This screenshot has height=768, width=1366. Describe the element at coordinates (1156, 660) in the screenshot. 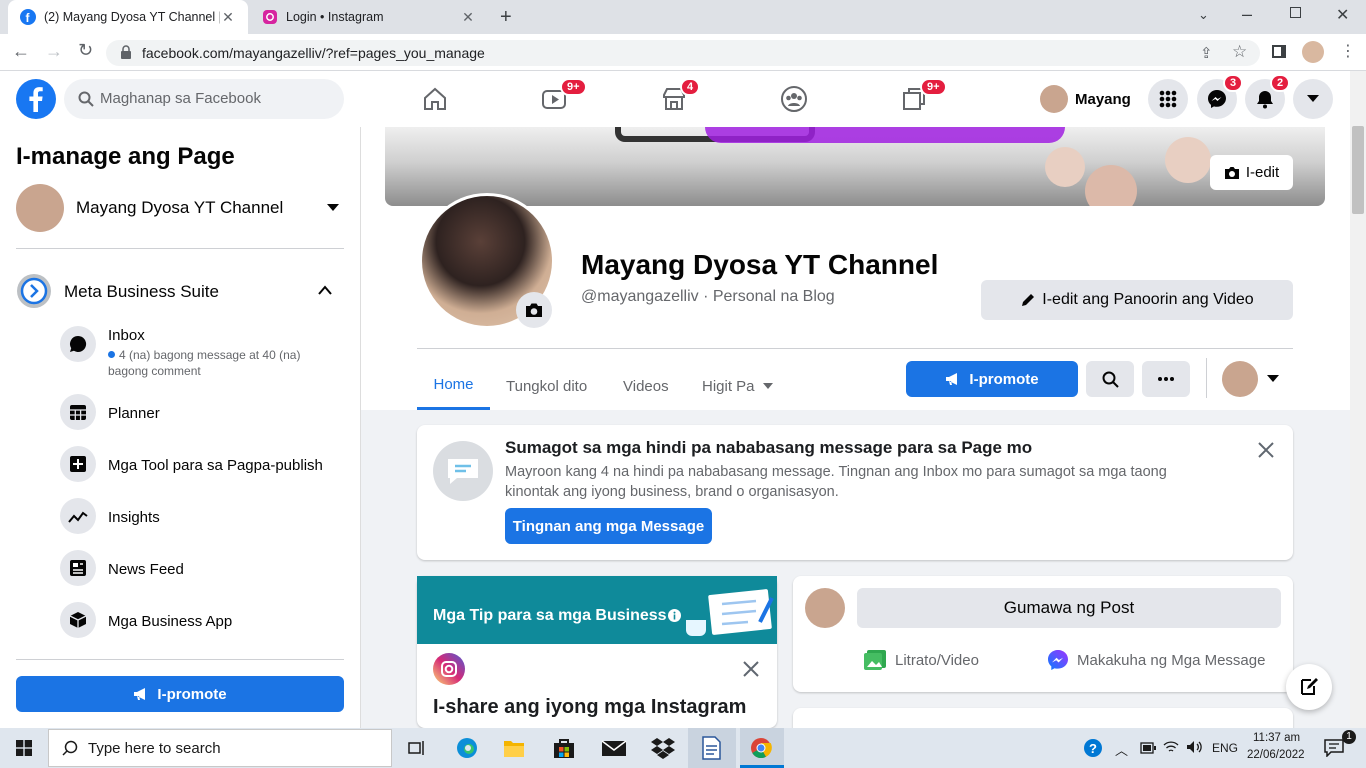

I see `get-messages-button: Makakuha ng Mga Message` at that location.